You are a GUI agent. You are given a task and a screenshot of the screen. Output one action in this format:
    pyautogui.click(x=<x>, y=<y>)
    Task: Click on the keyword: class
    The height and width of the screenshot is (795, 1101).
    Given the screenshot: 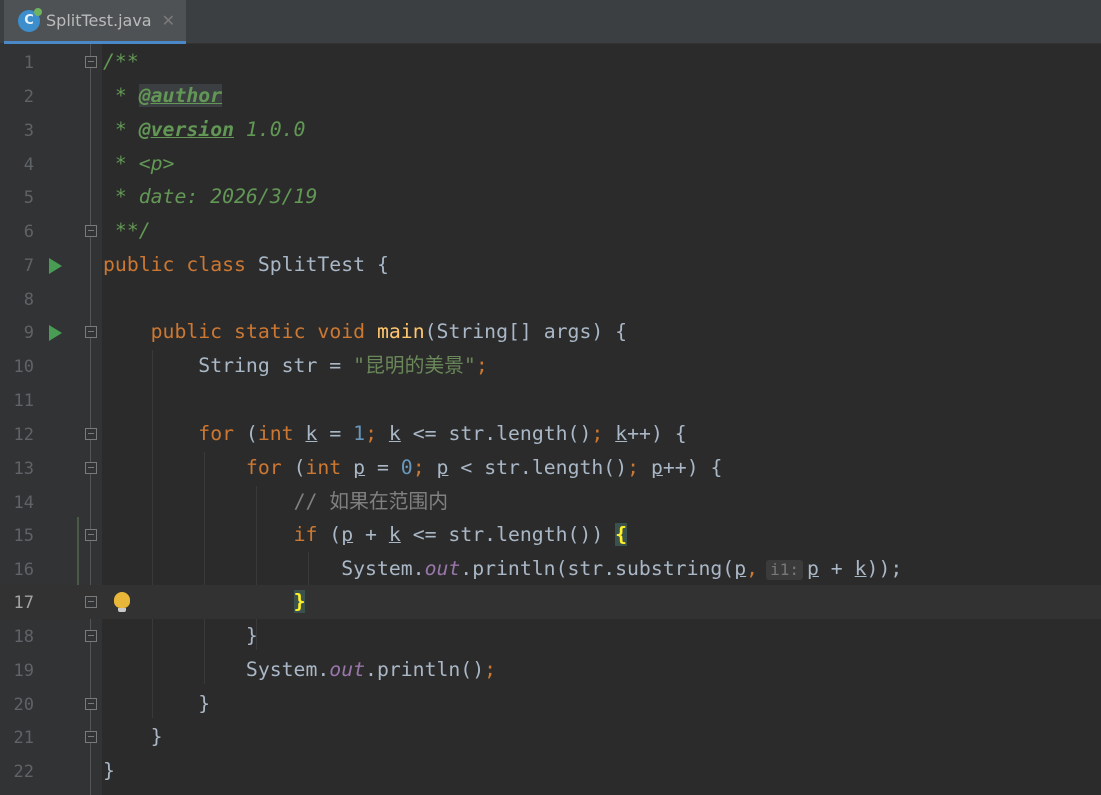 What is the action you would take?
    pyautogui.click(x=216, y=264)
    